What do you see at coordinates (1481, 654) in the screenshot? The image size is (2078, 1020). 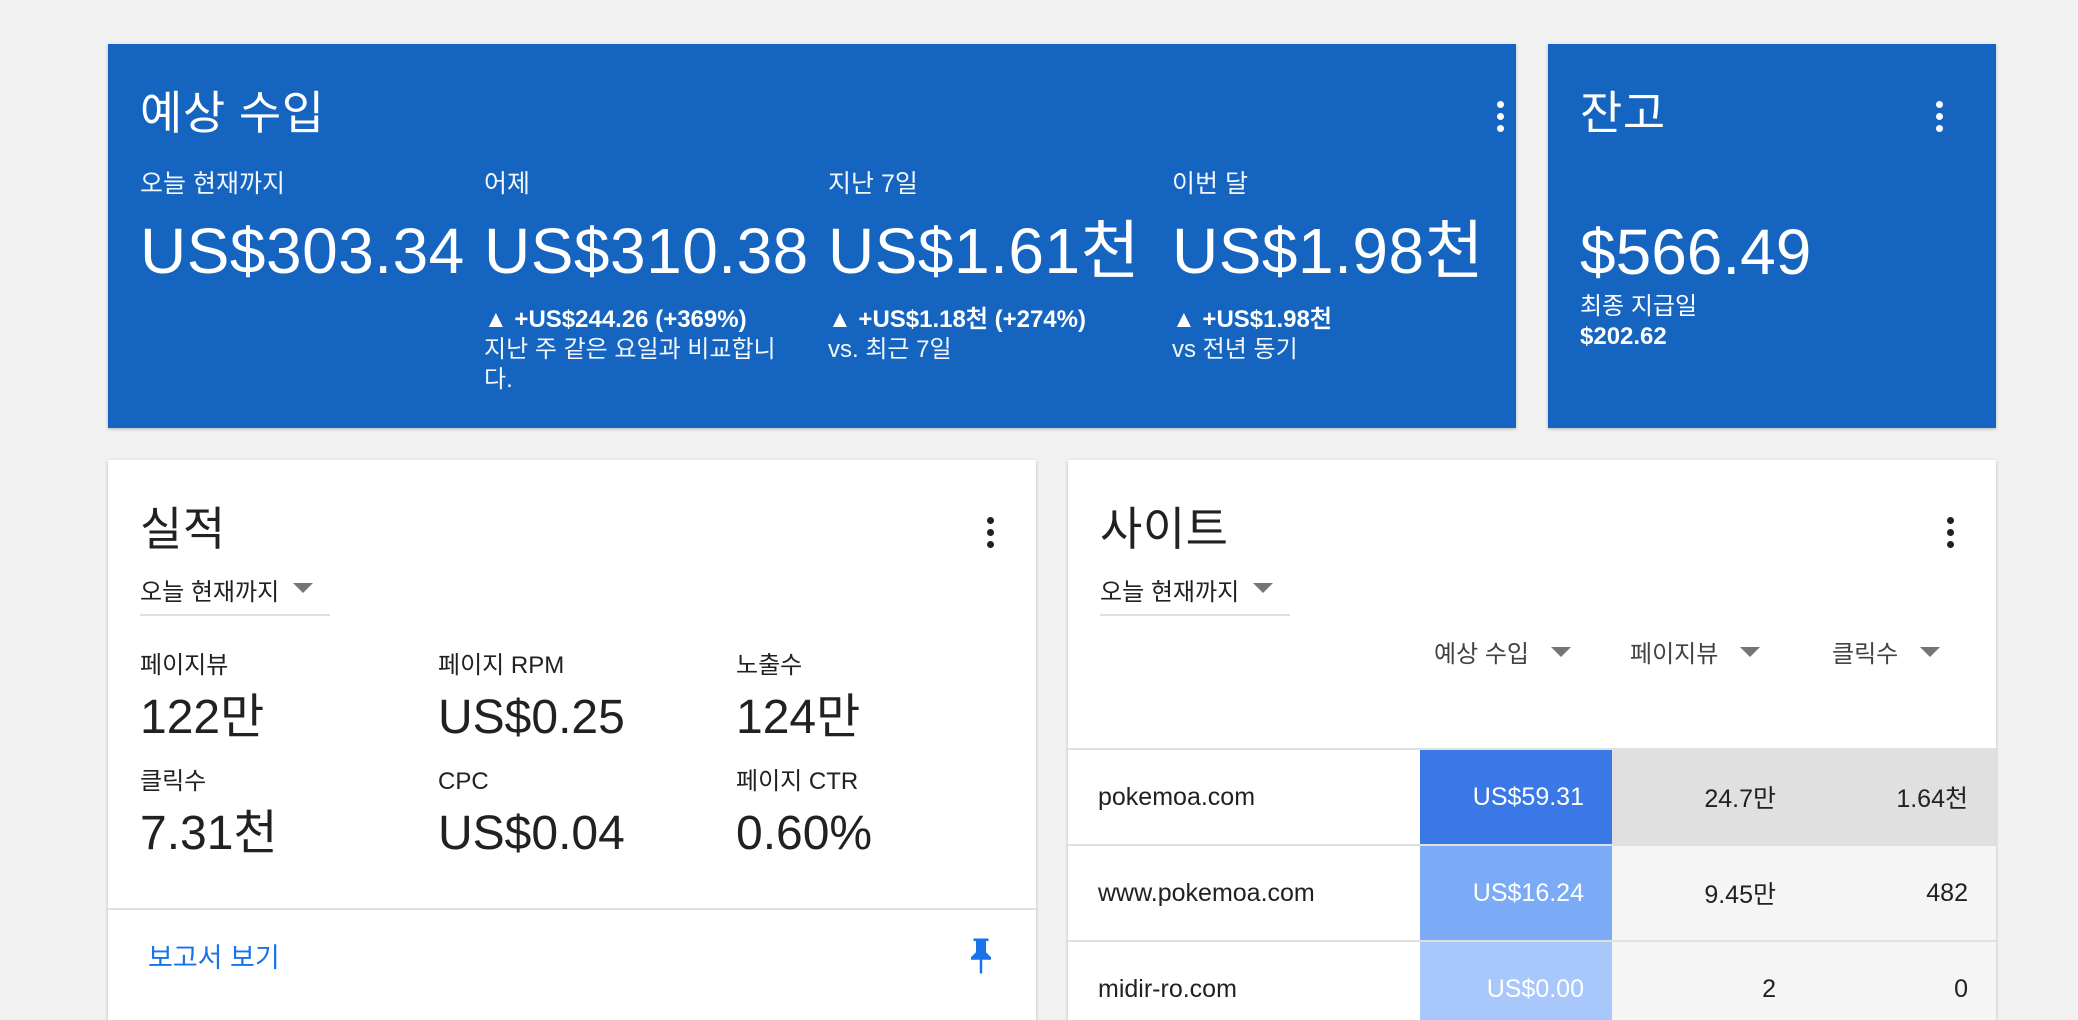 I see `column-header-label: 예상 수입` at bounding box center [1481, 654].